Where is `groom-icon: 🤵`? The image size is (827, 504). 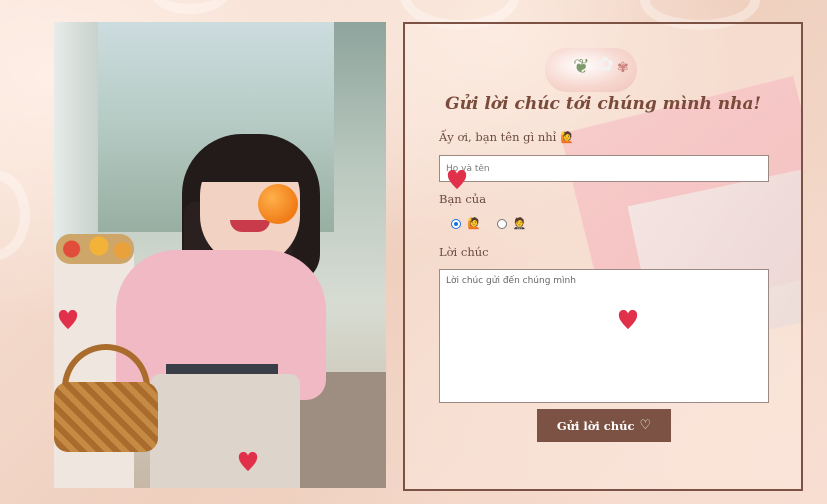 groom-icon: 🤵 is located at coordinates (519, 223).